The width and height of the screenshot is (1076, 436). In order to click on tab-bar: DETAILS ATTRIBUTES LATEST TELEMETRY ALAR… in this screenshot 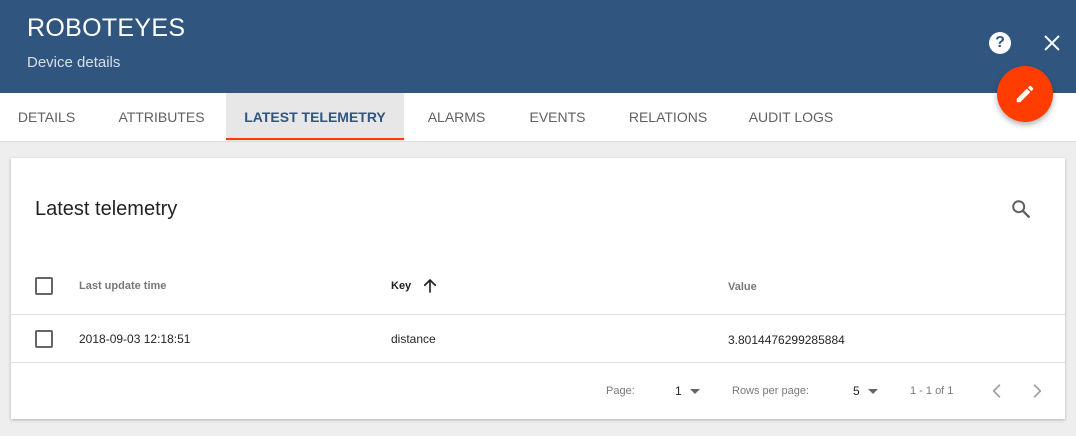, I will do `click(538, 117)`.